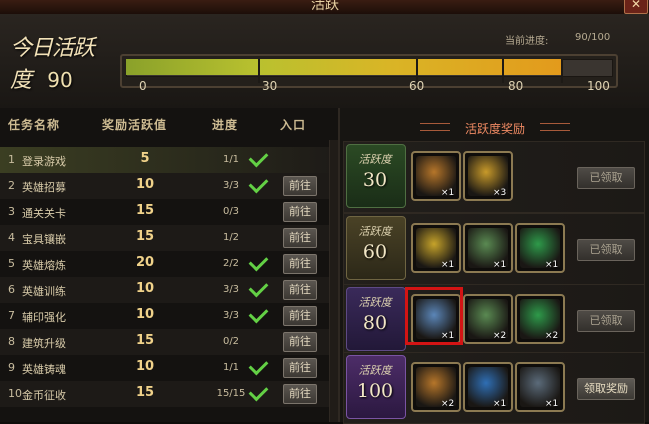 The width and height of the screenshot is (649, 424). What do you see at coordinates (231, 263) in the screenshot?
I see `task-progress: 2/2` at bounding box center [231, 263].